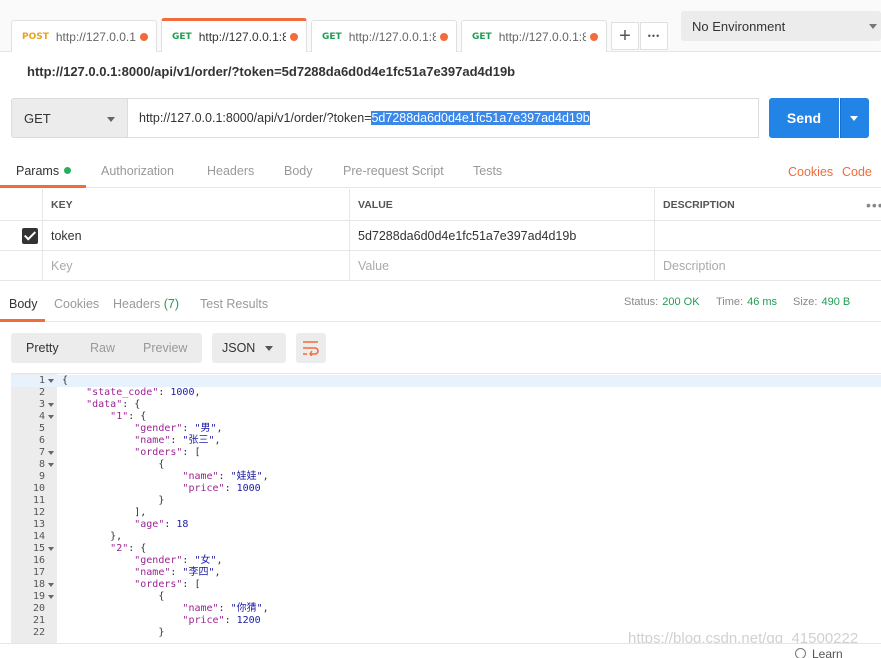  Describe the element at coordinates (41, 440) in the screenshot. I see `line-number: 6` at that location.